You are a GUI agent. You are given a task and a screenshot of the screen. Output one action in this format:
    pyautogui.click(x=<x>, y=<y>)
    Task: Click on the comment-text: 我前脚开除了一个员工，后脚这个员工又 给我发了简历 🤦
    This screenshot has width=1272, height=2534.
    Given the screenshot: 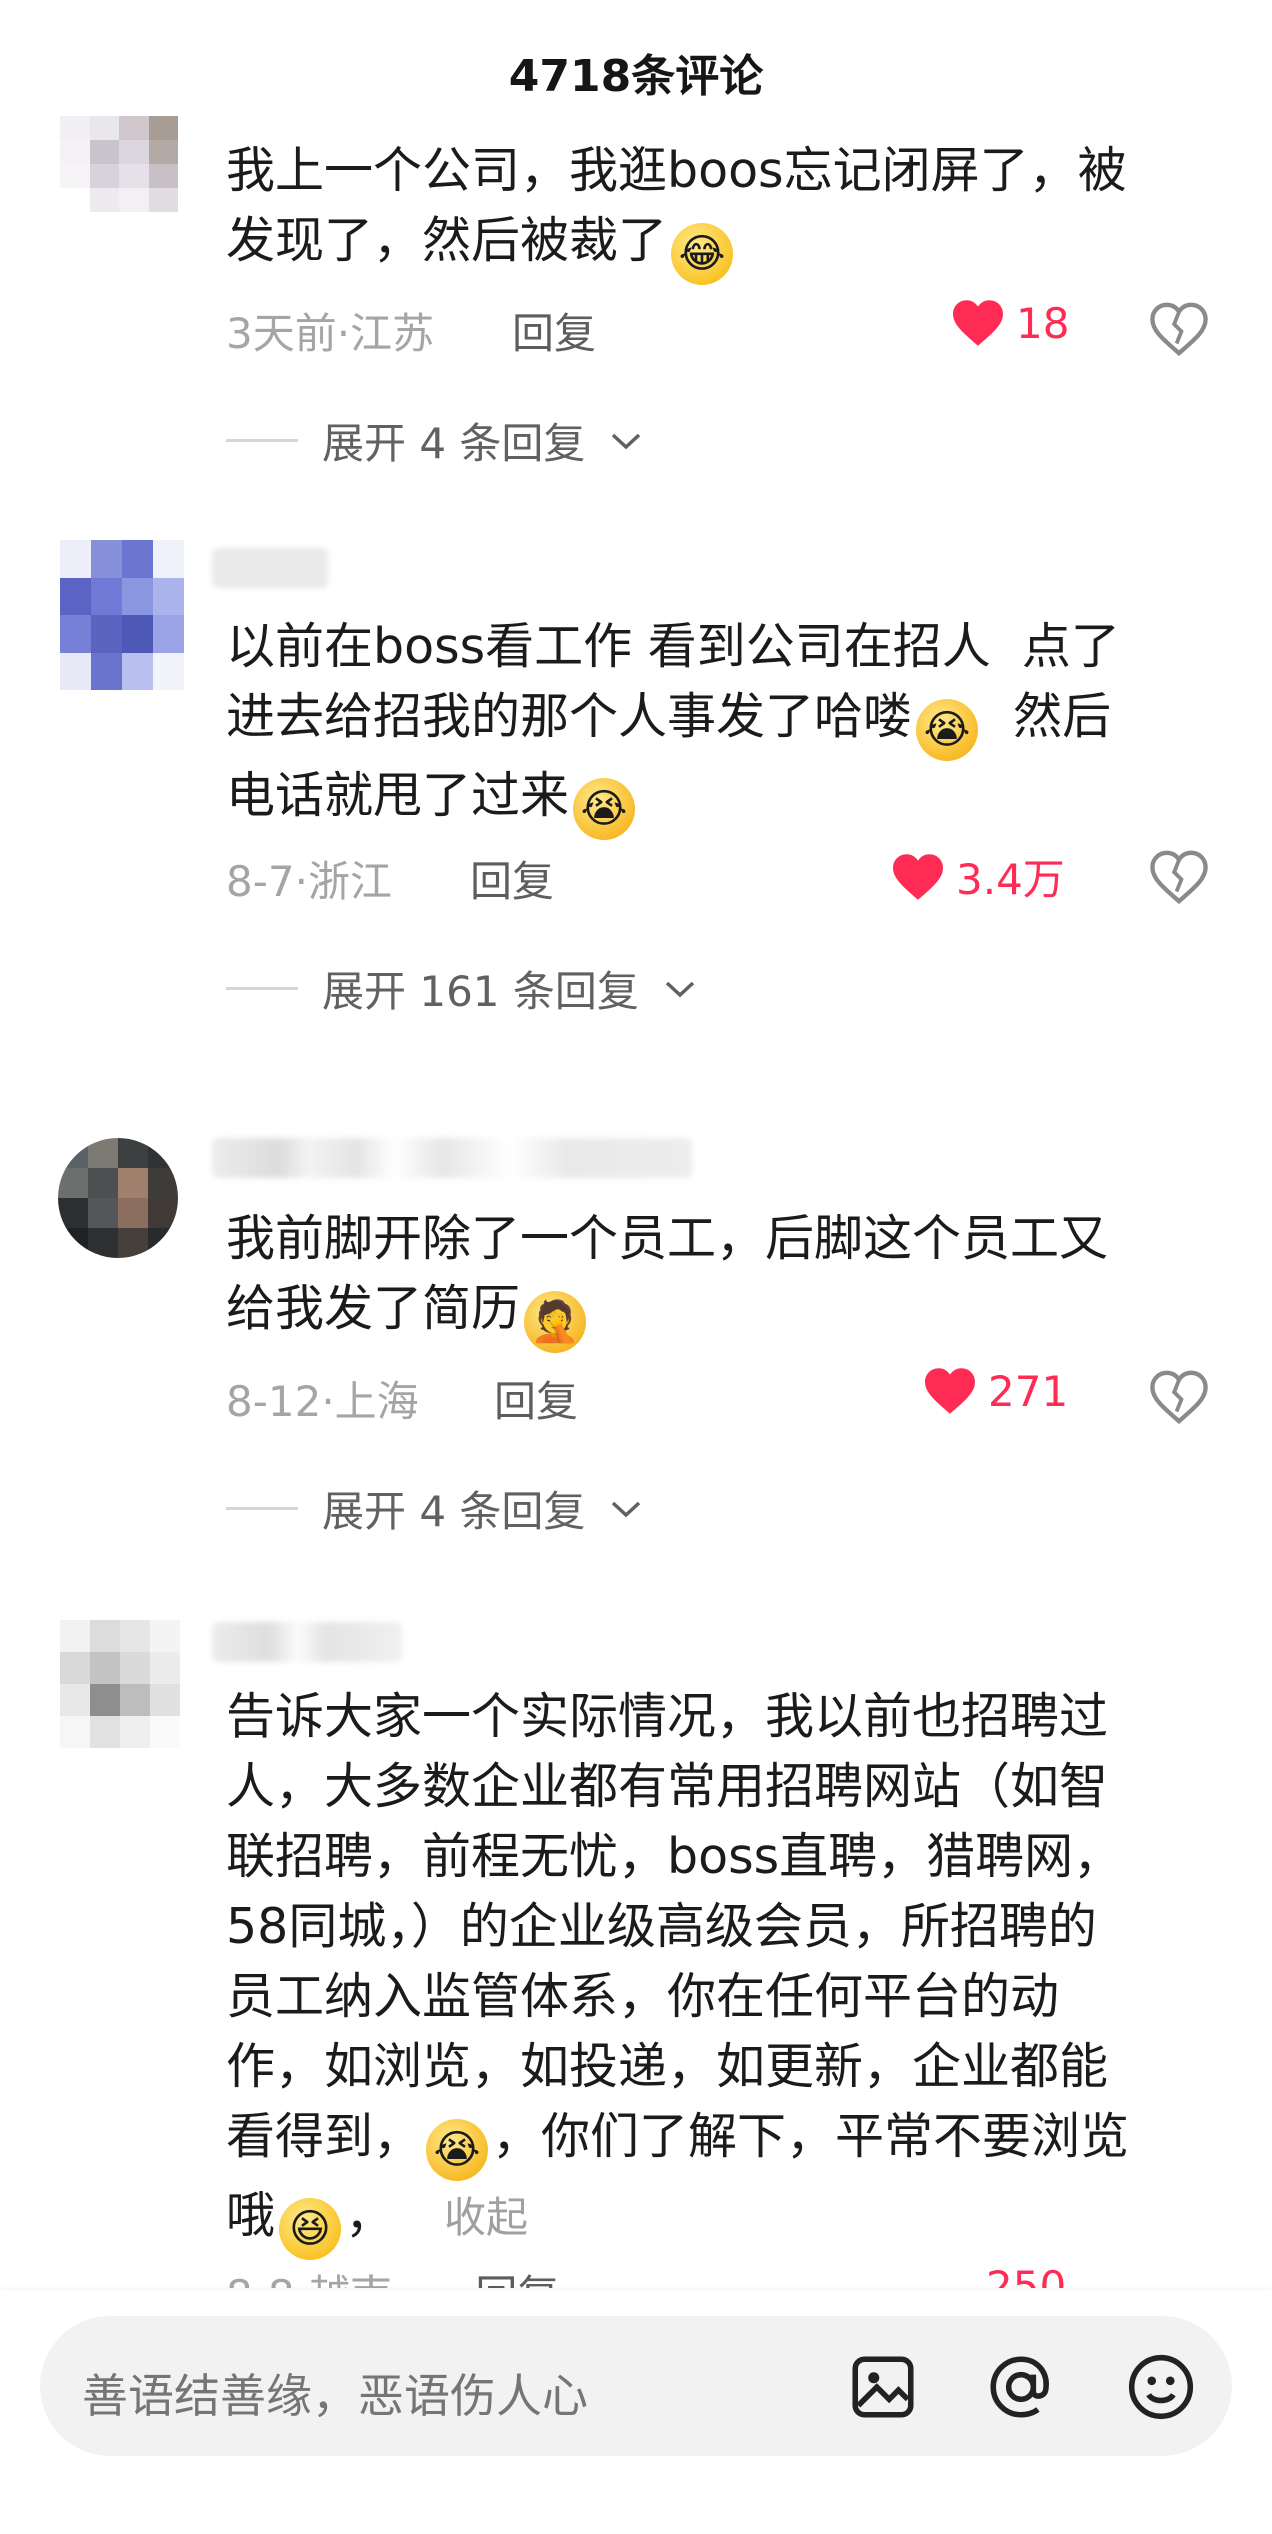 What is the action you would take?
    pyautogui.click(x=716, y=1278)
    